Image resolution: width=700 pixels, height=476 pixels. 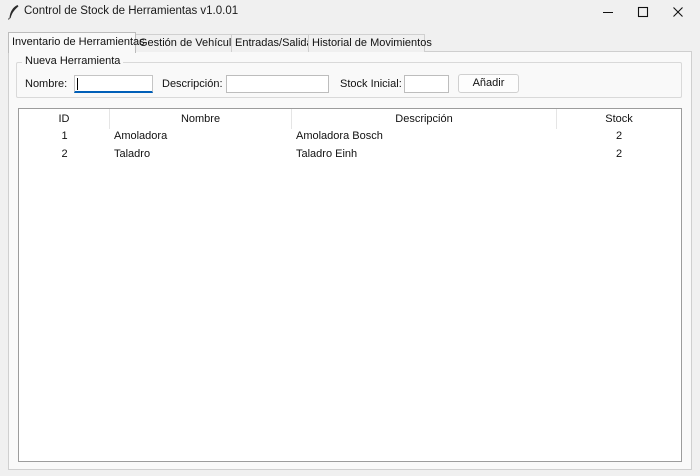 I want to click on column-header-descripcion: Descripción, so click(x=424, y=119).